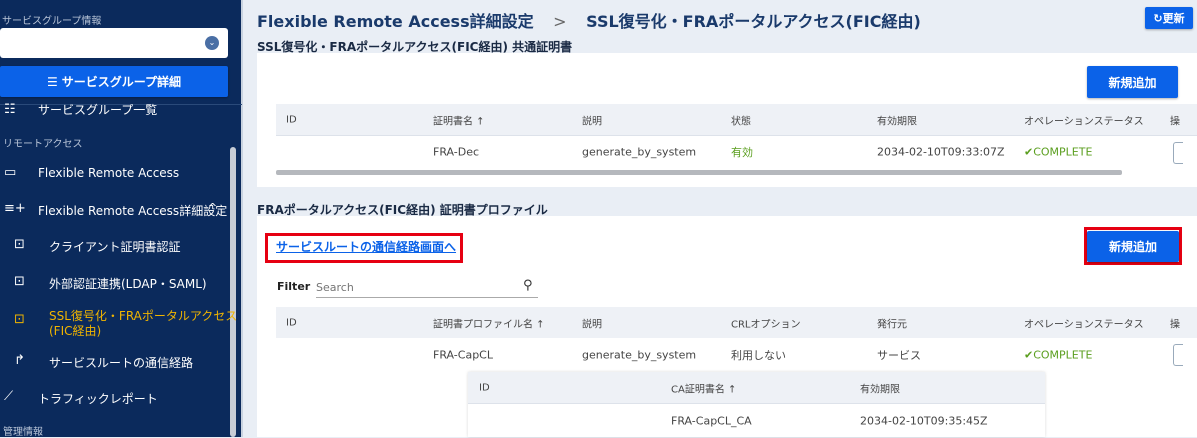 The width and height of the screenshot is (1197, 438). What do you see at coordinates (212, 43) in the screenshot?
I see `chevron-down-icon: ⌄` at bounding box center [212, 43].